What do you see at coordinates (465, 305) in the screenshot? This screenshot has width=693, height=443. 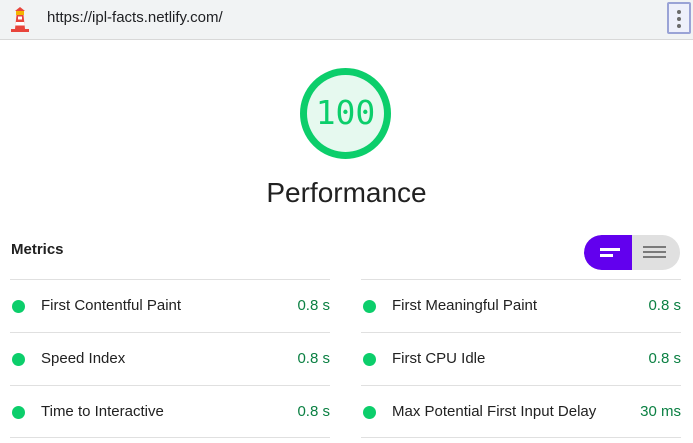 I see `metric-label: First Meaningful Paint` at bounding box center [465, 305].